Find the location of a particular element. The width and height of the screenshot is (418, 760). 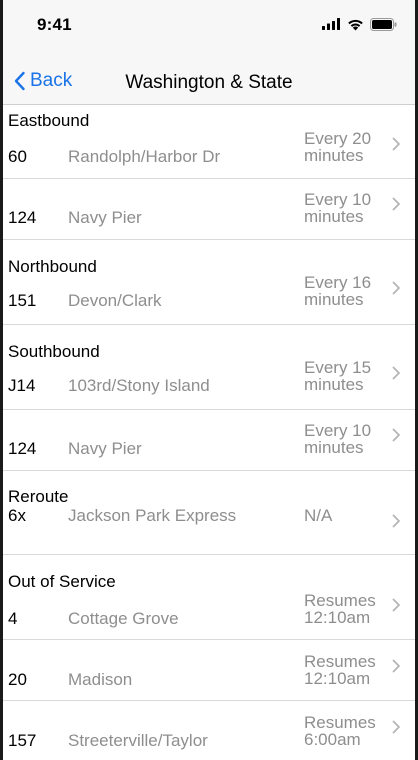

route-row: 157 Streeterville/Taylor Resumes 6:00am is located at coordinates (209, 730).